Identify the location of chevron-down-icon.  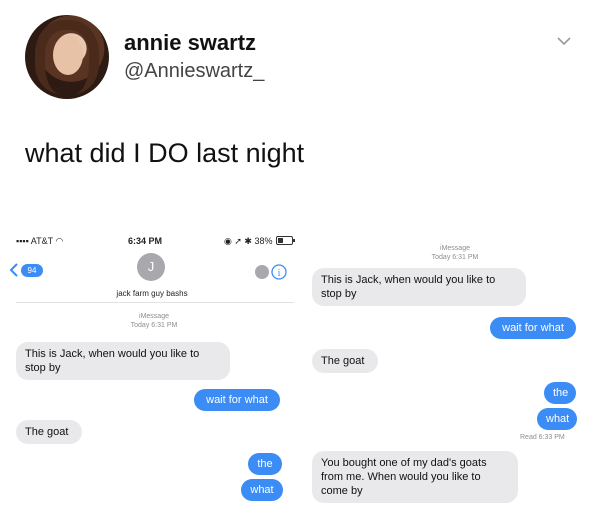
(564, 41).